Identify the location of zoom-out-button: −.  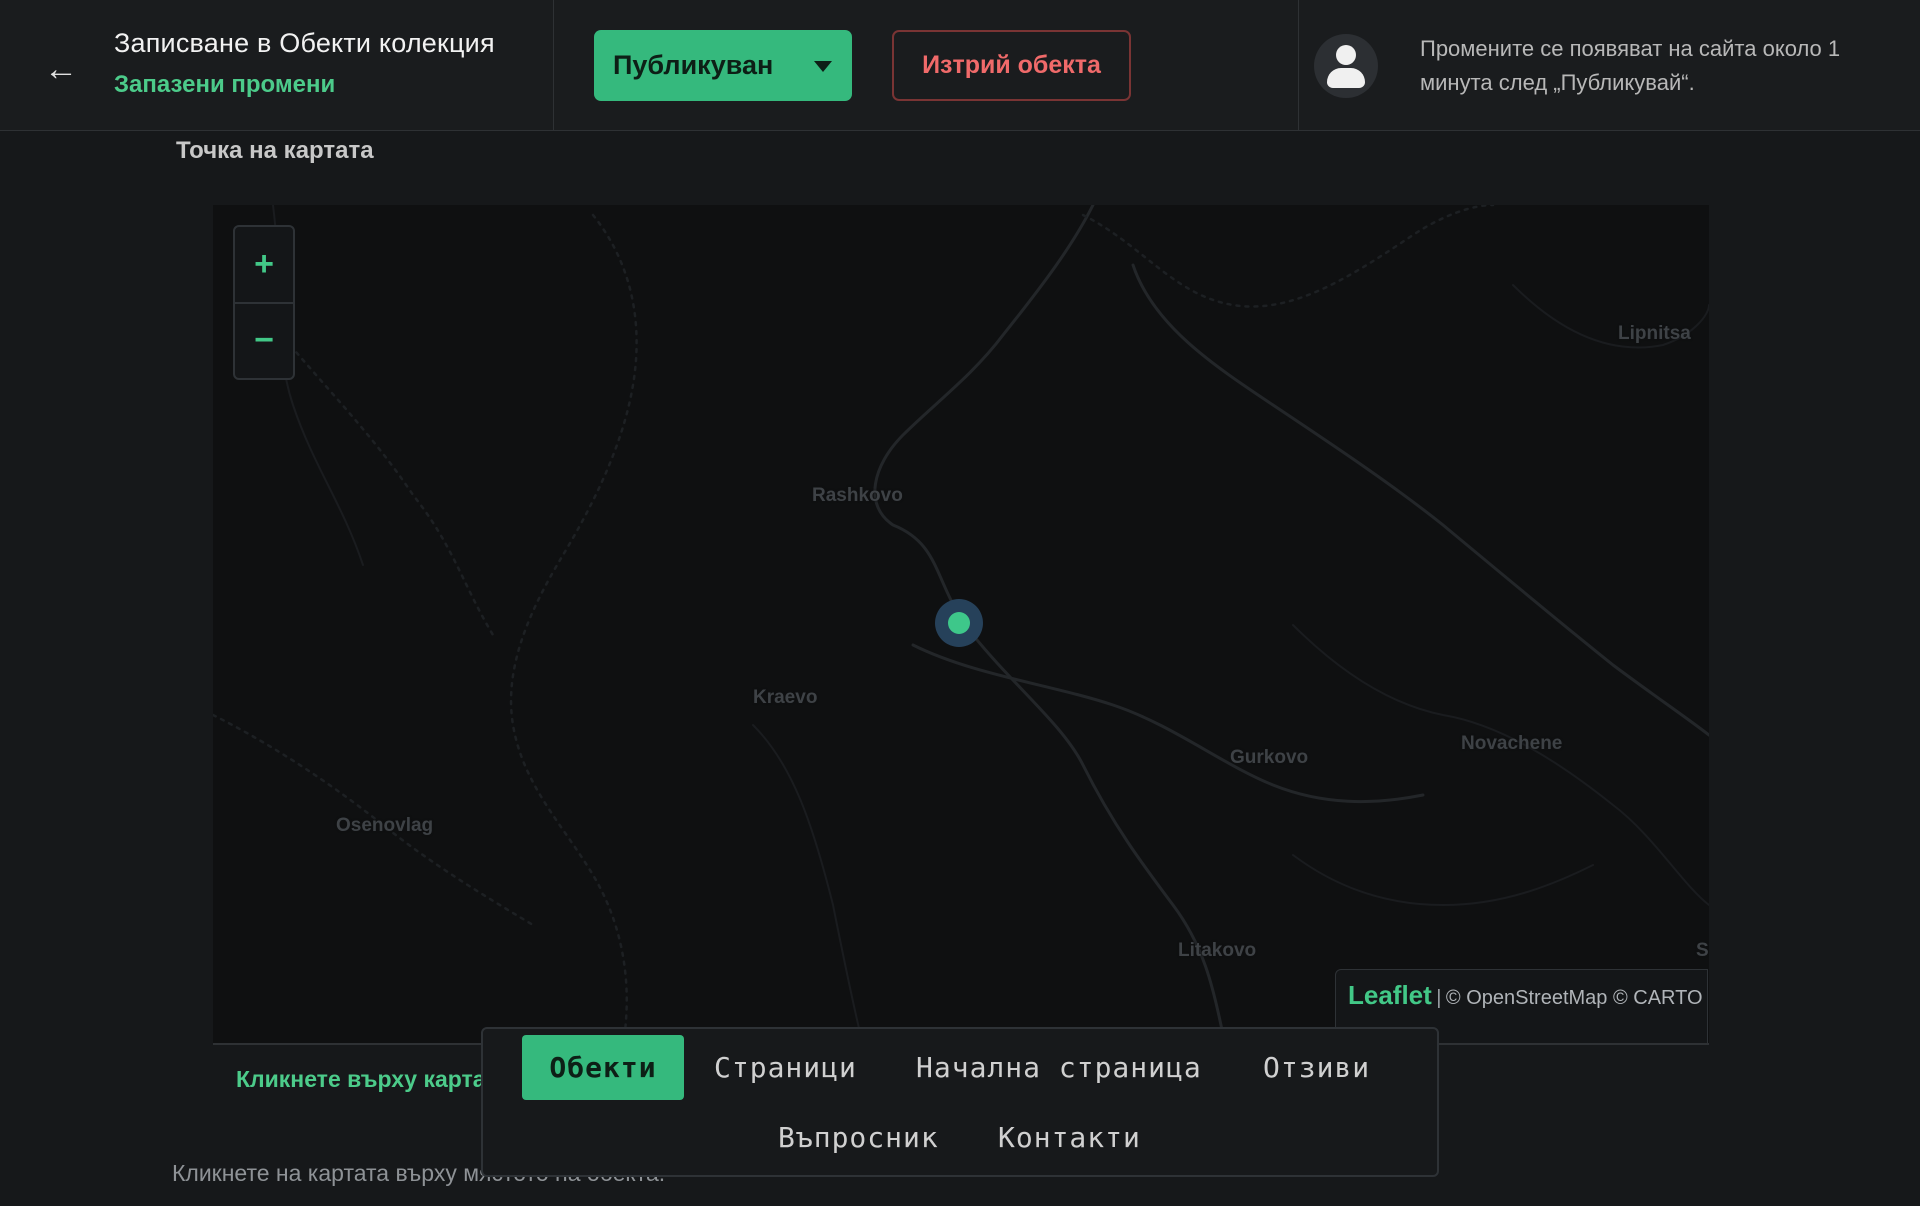
(264, 339).